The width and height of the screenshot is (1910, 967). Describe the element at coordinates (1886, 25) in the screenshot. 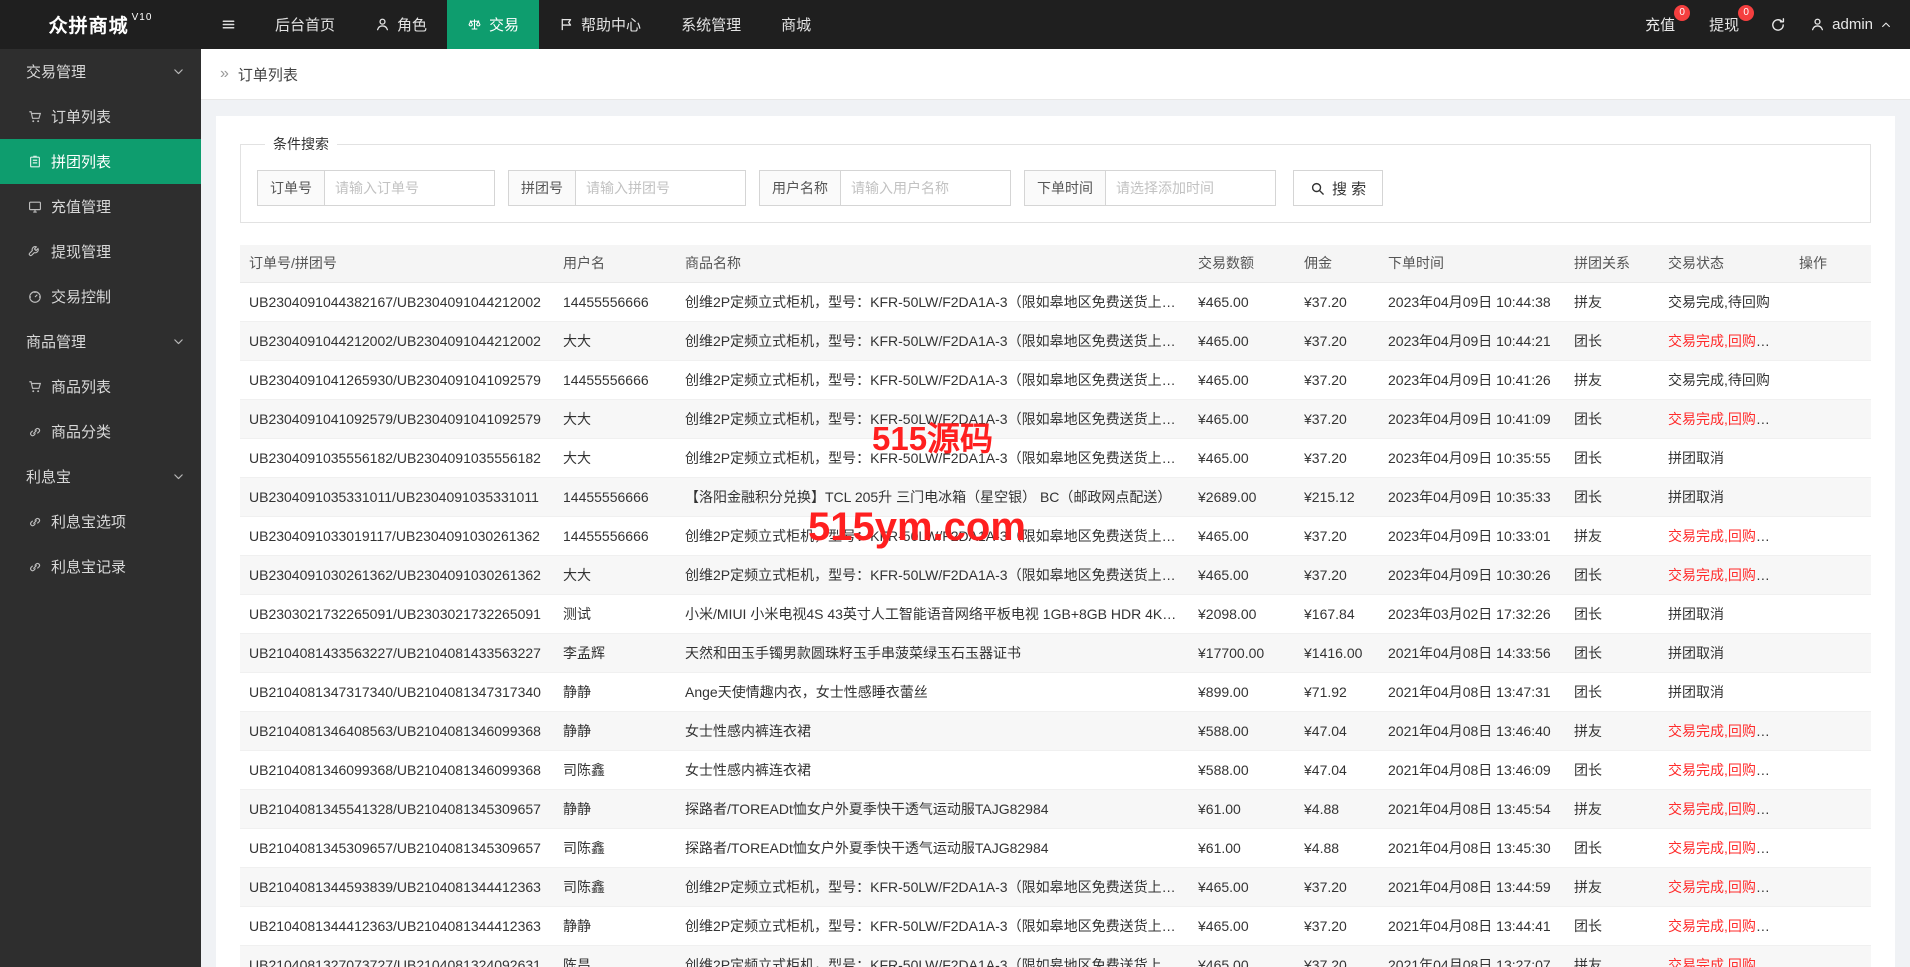

I see `chevron-up-icon` at that location.